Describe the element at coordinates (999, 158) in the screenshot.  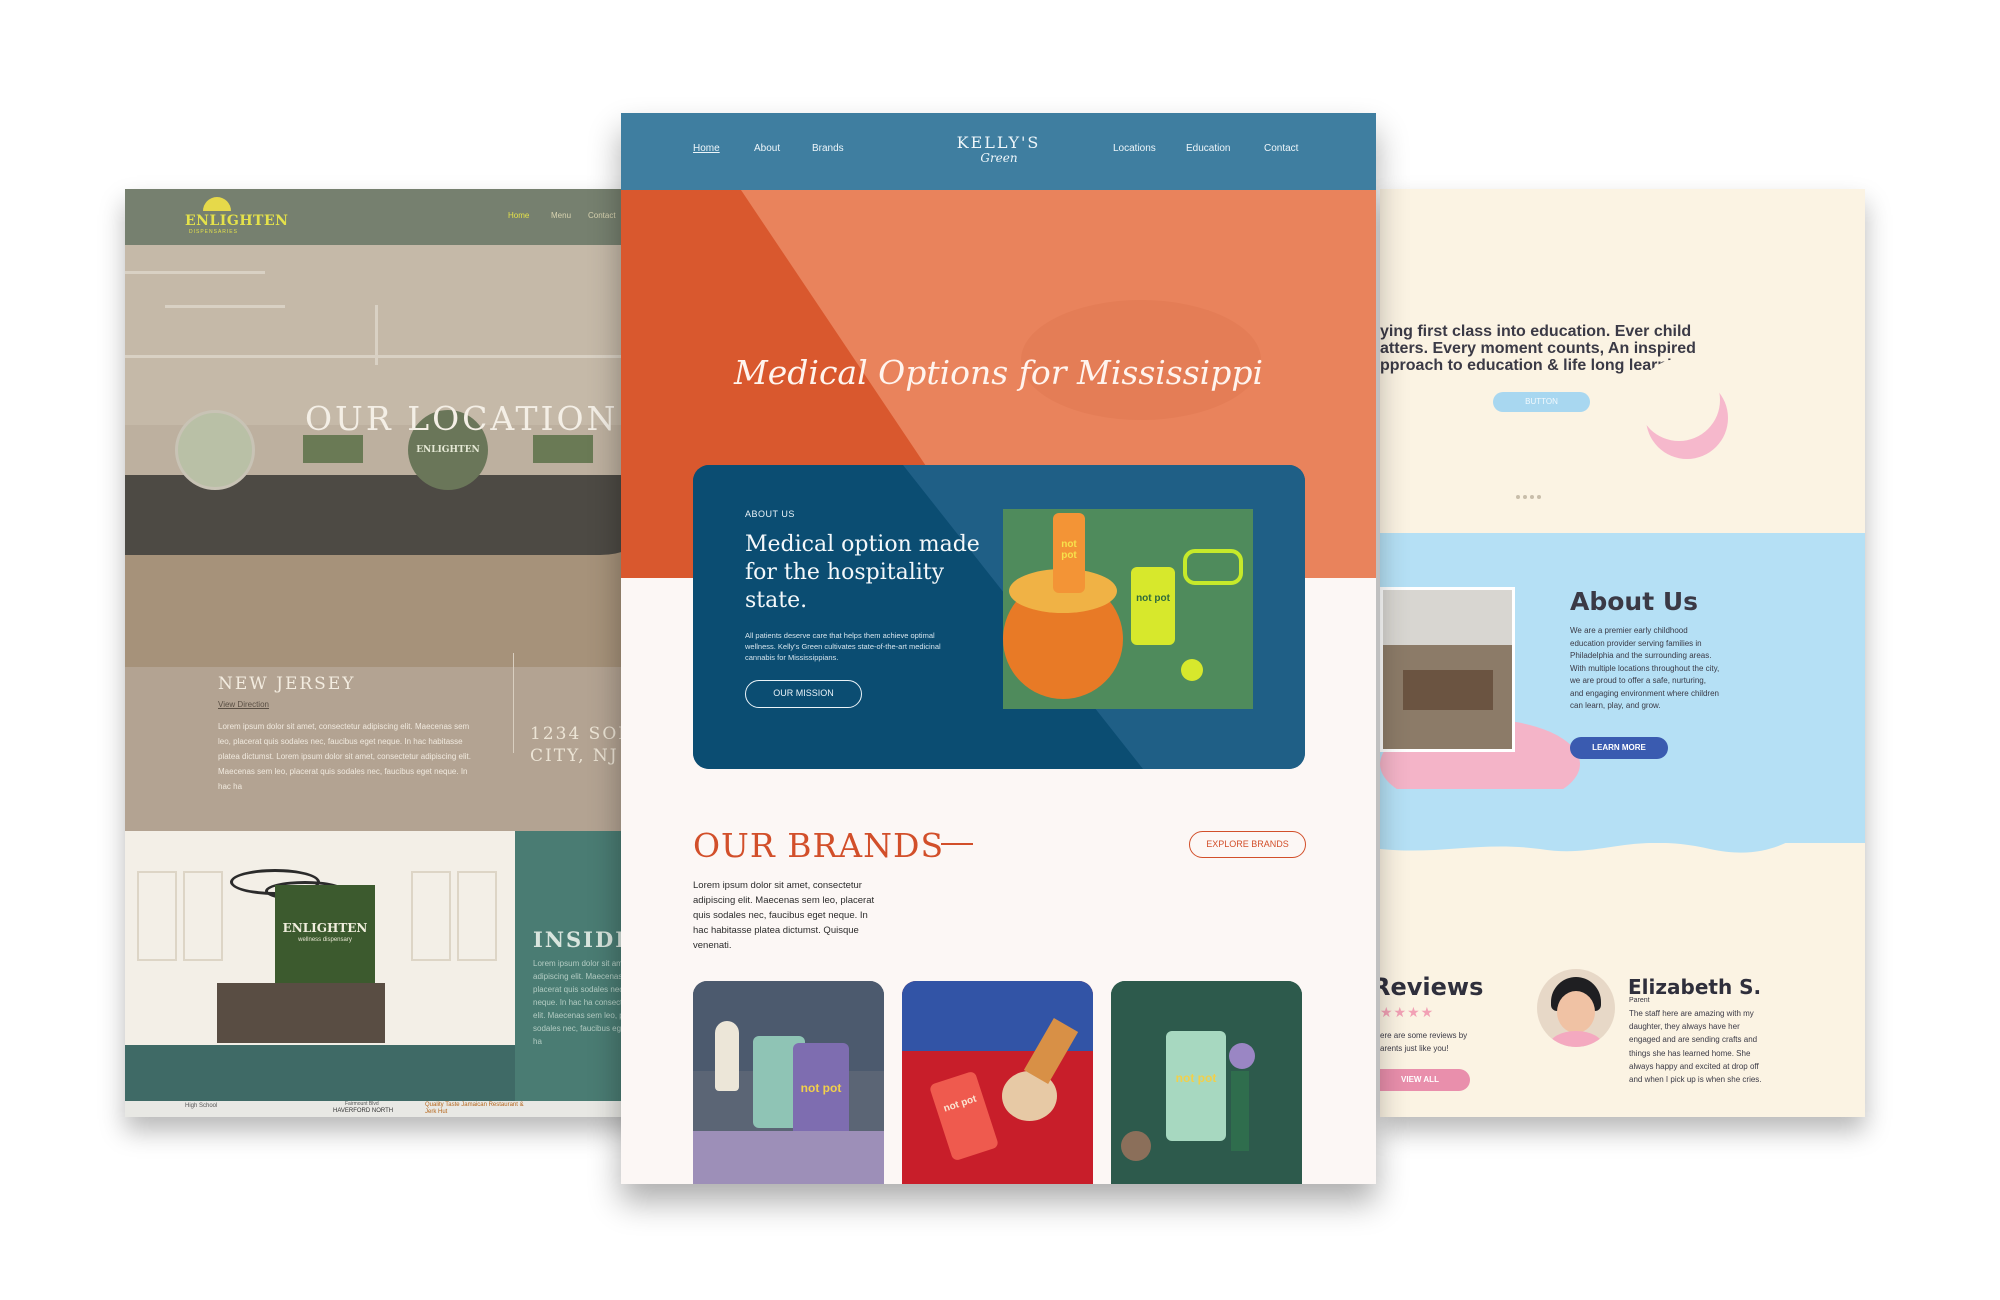
I see `kellys-logo-script: Green` at that location.